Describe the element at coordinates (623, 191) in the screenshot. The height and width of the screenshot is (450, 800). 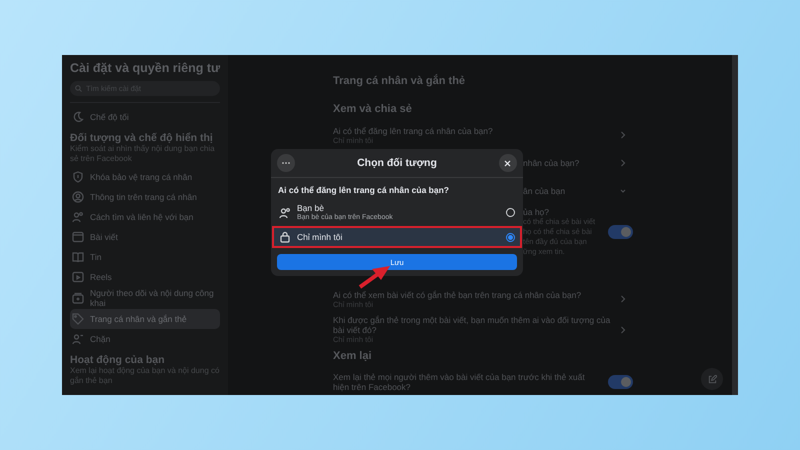
I see `chevron-down-icon` at that location.